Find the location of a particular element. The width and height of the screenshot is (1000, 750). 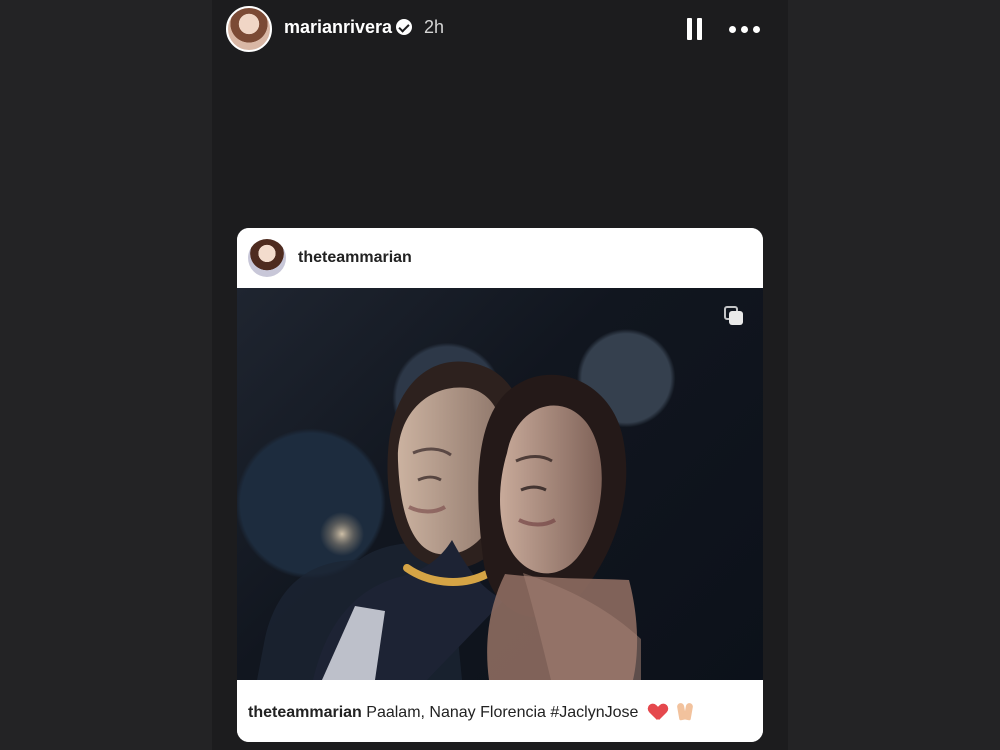

profile-username: marianrivera is located at coordinates (338, 27).